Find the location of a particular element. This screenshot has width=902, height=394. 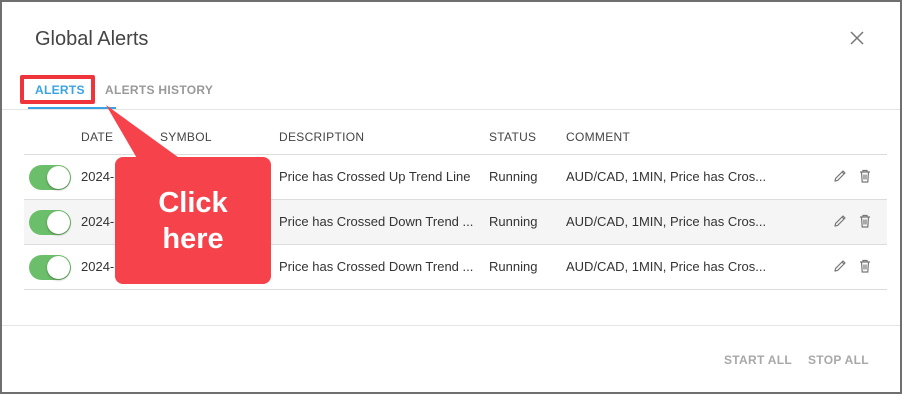

column-header-symbol: SYMBOL is located at coordinates (186, 137).